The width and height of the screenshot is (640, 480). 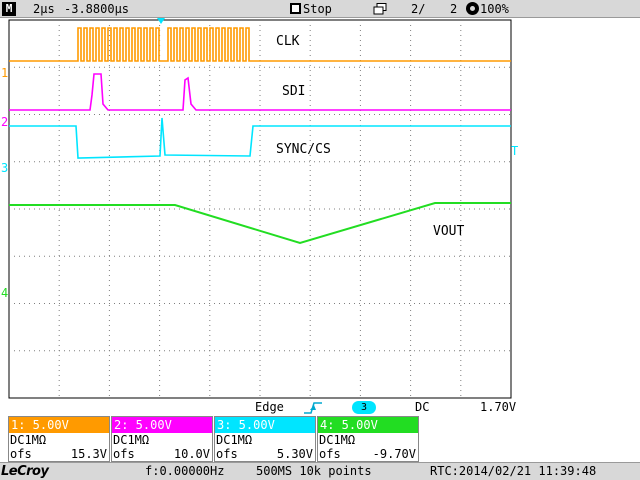 What do you see at coordinates (124, 454) in the screenshot?
I see `channel-2-offset-label: ofs` at bounding box center [124, 454].